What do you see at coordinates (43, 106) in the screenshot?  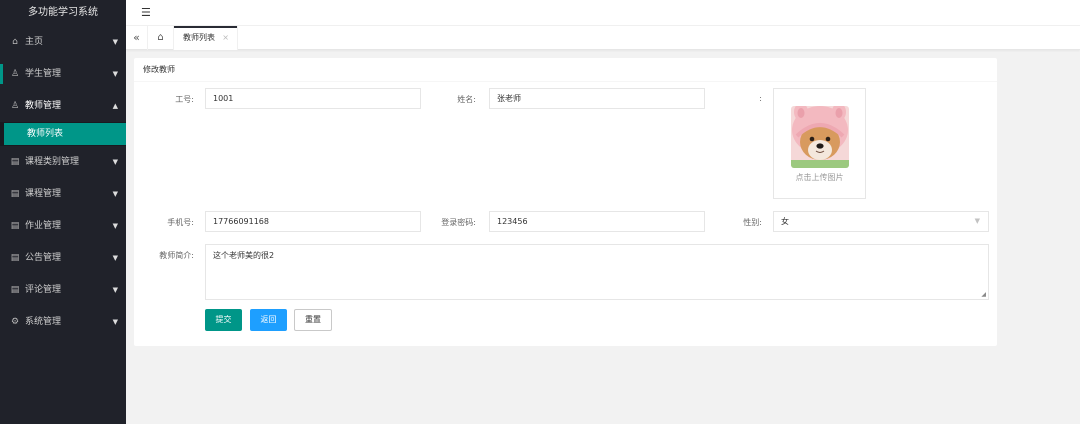 I see `sidebar-item-label: 教师管理` at bounding box center [43, 106].